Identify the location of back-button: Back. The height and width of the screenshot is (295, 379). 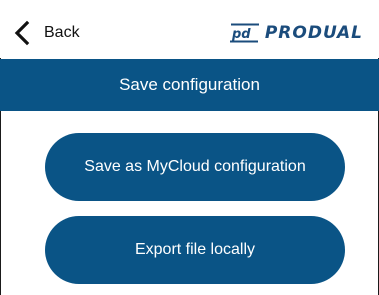
(46, 33).